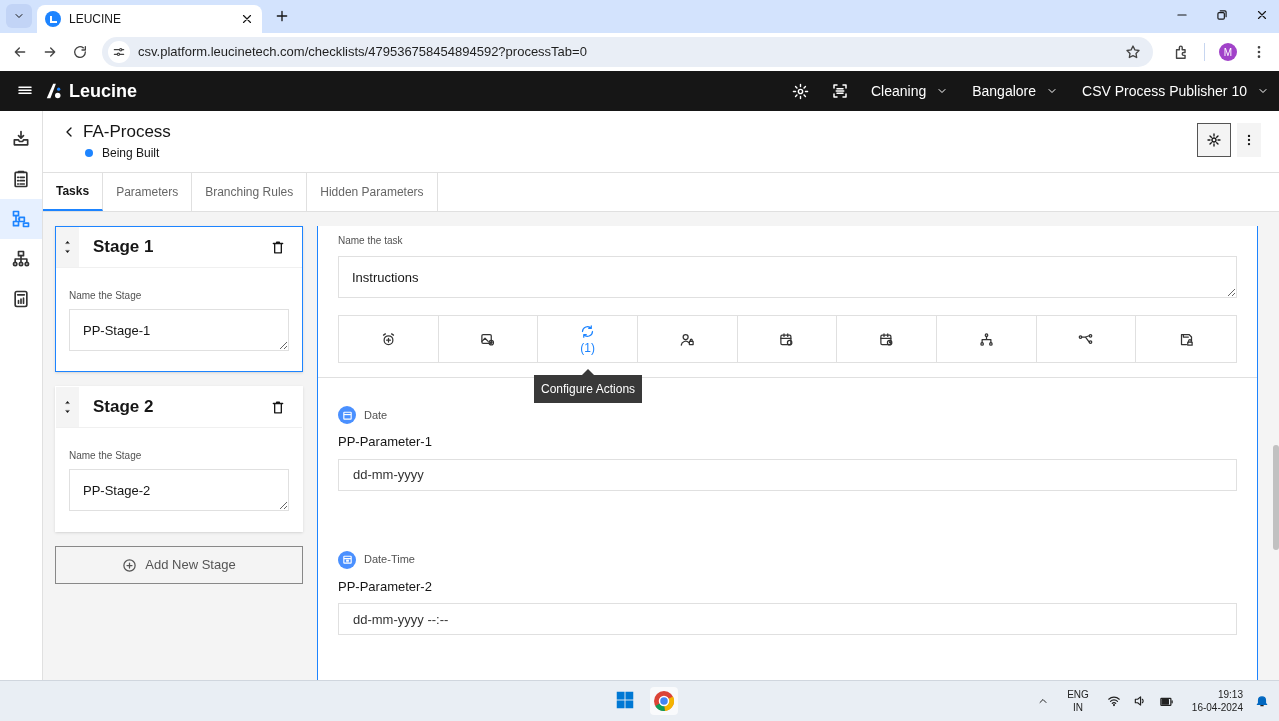  What do you see at coordinates (20, 52) in the screenshot?
I see `back-icon` at bounding box center [20, 52].